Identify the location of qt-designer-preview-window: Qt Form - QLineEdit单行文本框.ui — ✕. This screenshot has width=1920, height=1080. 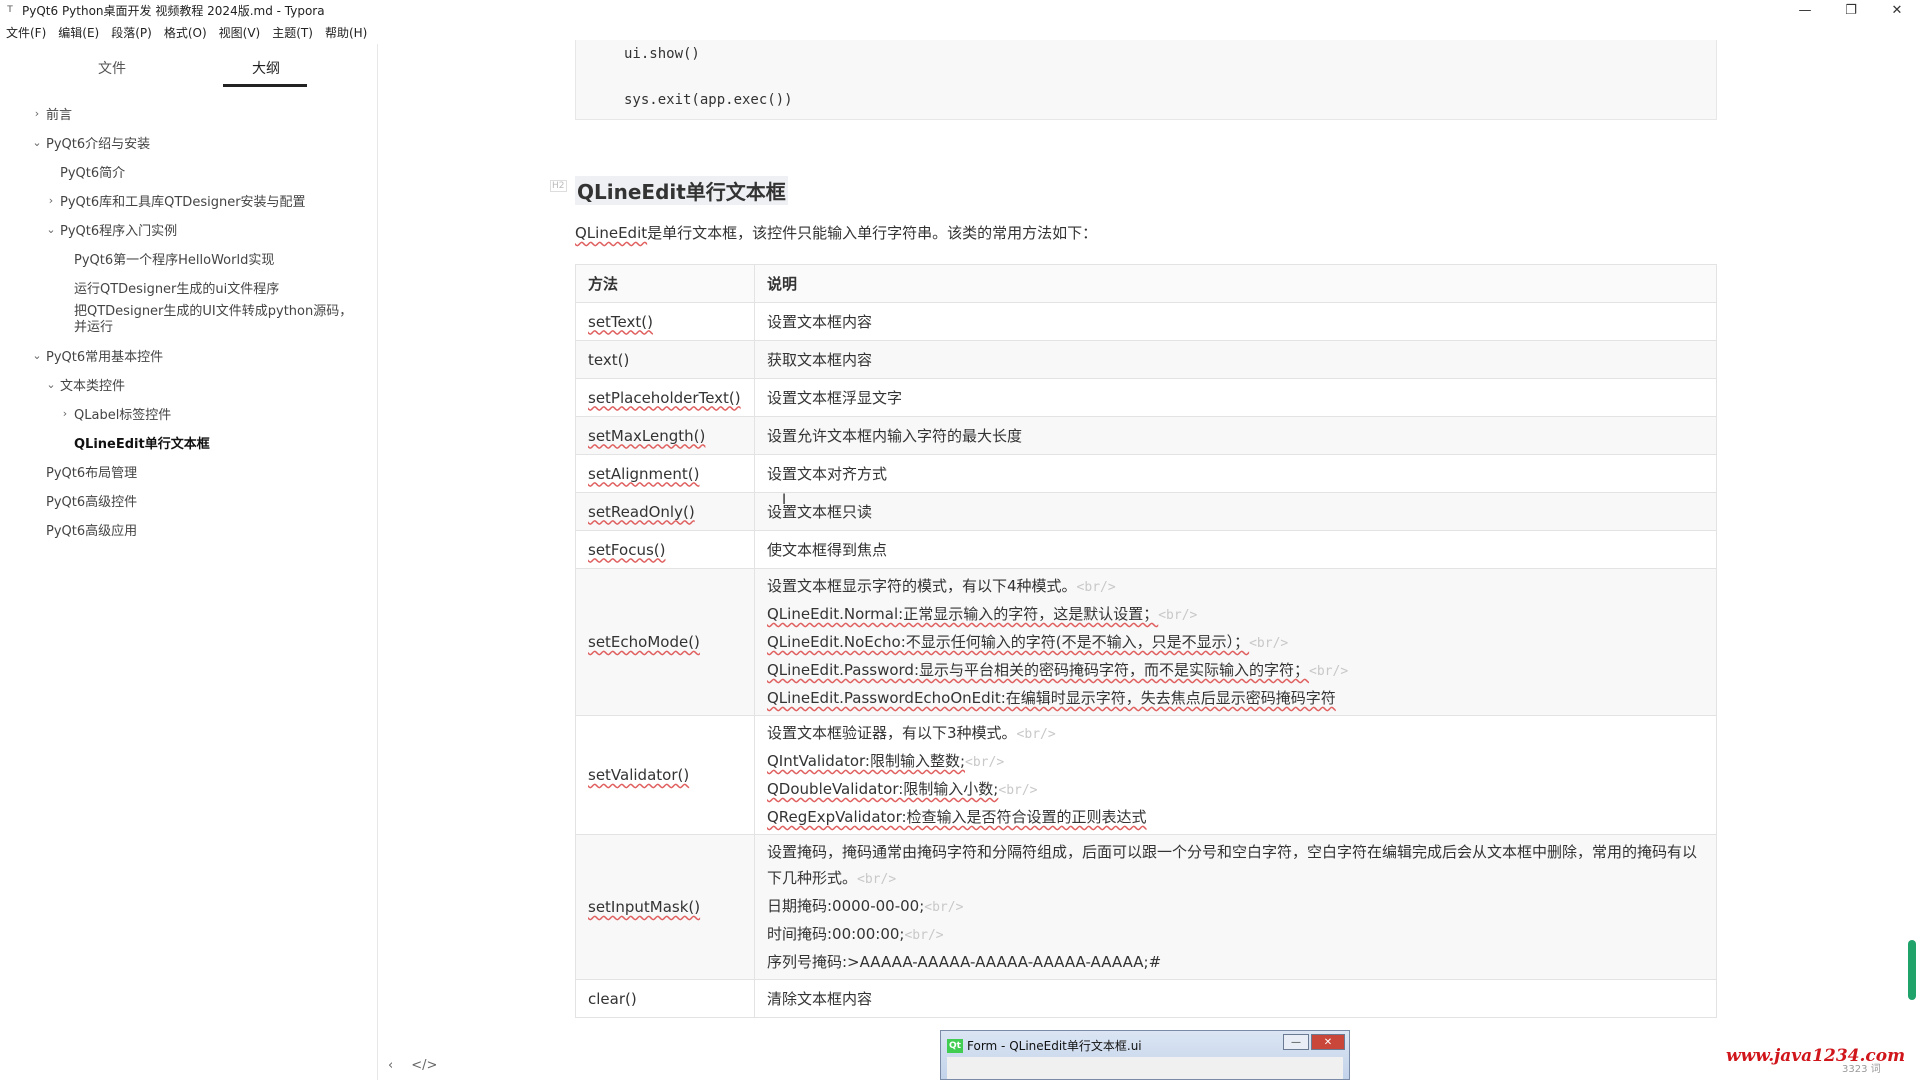
(1145, 1055).